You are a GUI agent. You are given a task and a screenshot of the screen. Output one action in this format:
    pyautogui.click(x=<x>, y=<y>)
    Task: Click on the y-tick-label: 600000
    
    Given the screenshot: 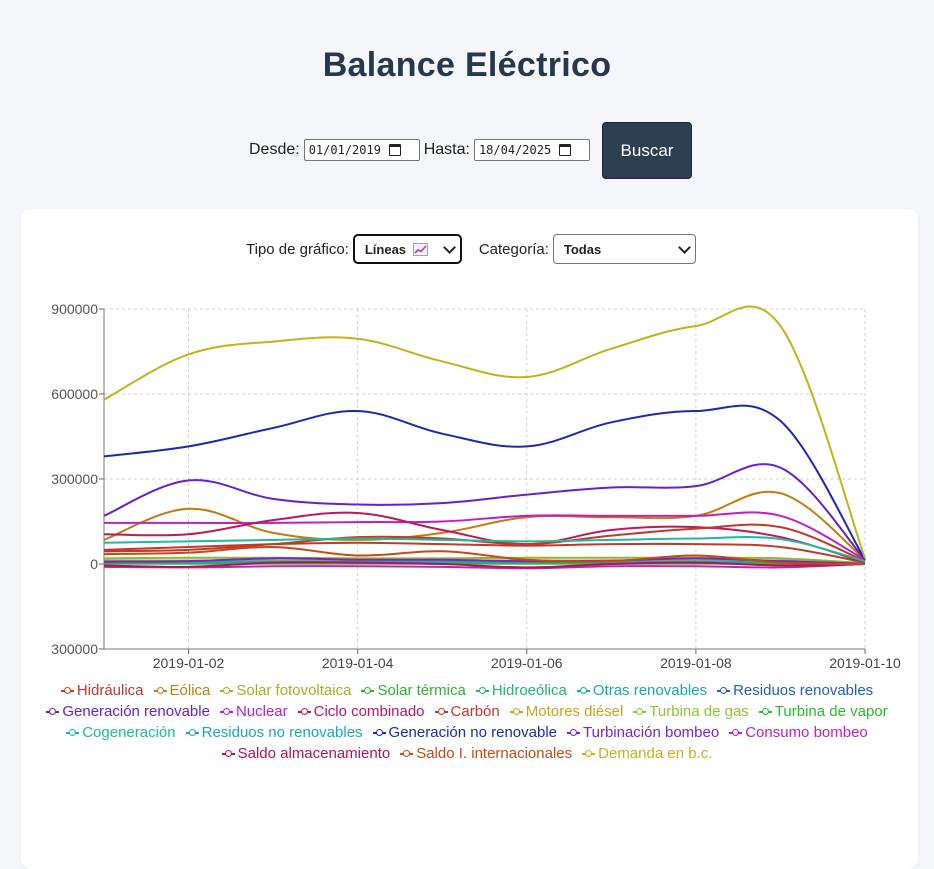 What is the action you would take?
    pyautogui.click(x=74, y=394)
    